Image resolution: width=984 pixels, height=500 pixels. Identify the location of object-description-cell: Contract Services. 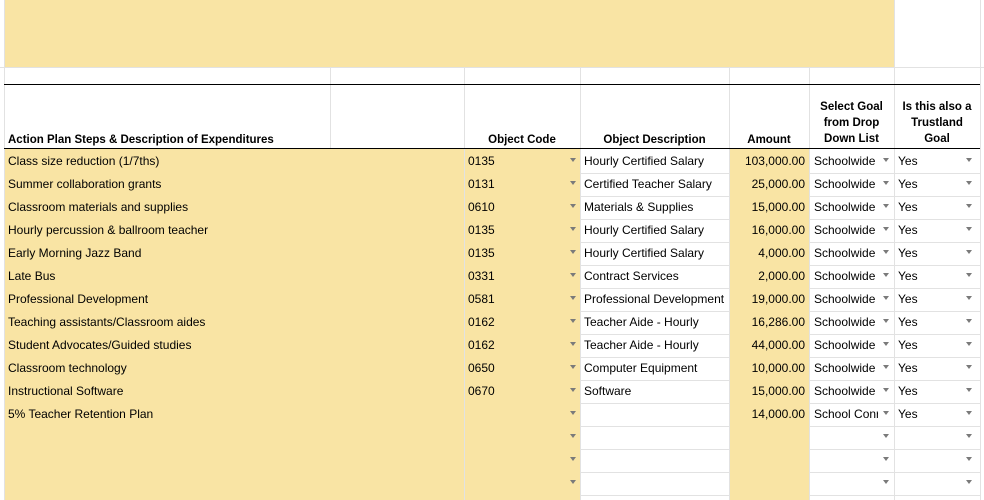
(655, 276).